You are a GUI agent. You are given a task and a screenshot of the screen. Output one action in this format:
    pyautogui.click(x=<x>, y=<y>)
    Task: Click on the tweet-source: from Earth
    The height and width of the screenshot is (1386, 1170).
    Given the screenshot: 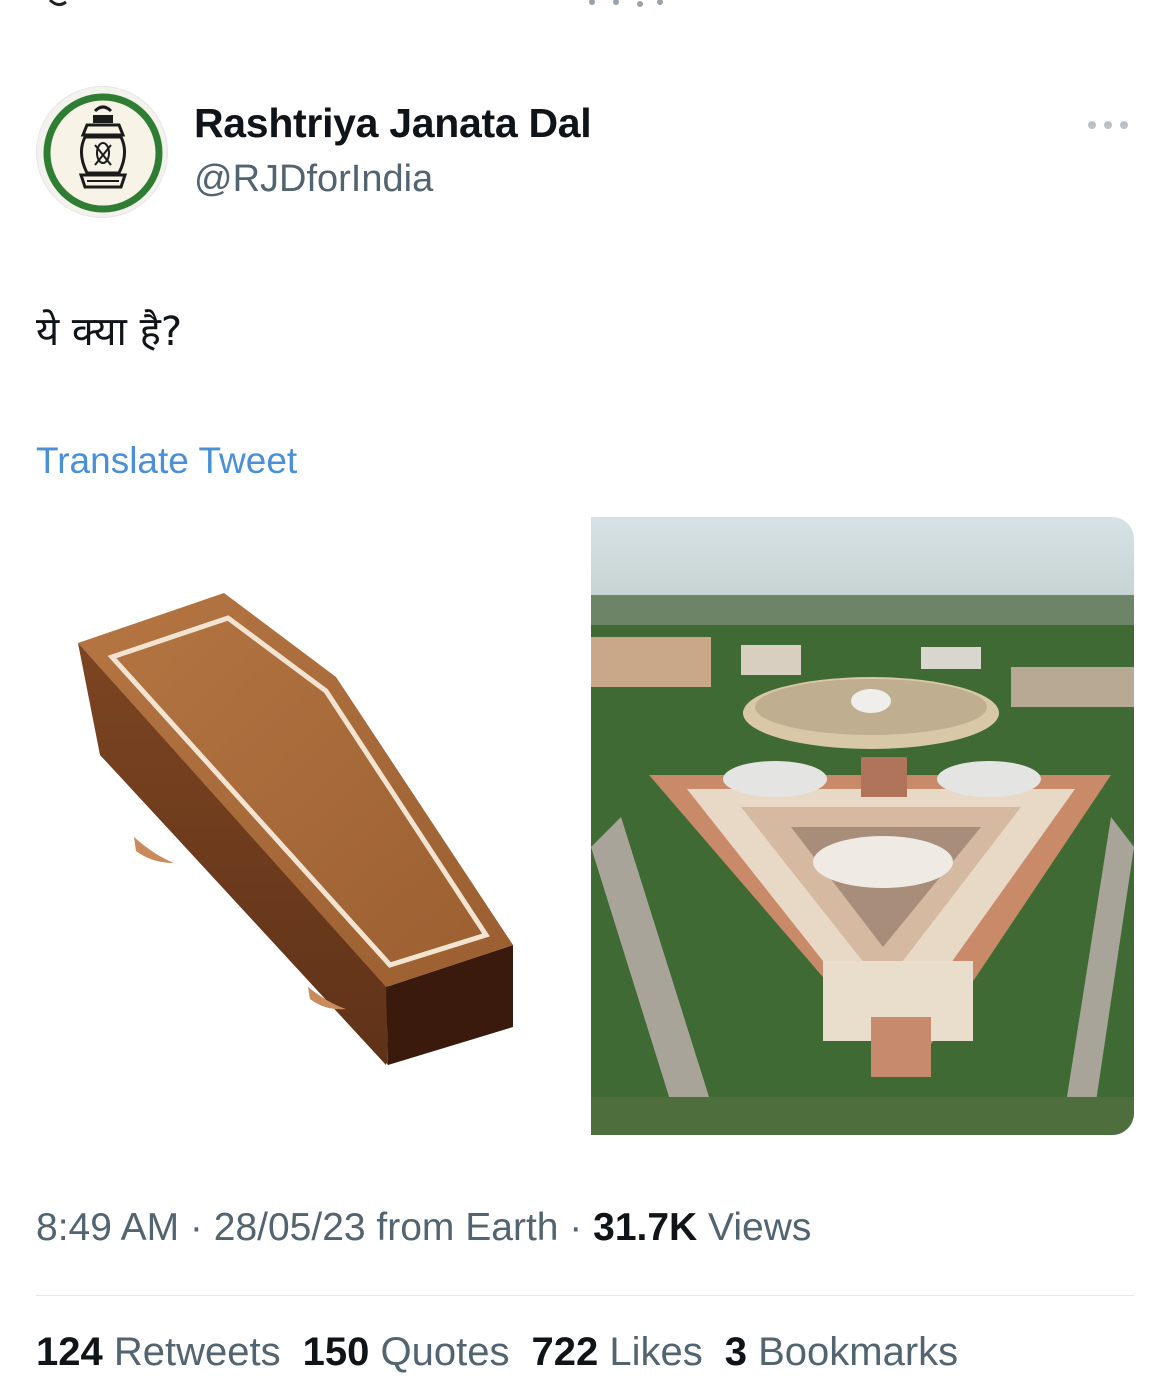 What is the action you would take?
    pyautogui.click(x=462, y=1227)
    